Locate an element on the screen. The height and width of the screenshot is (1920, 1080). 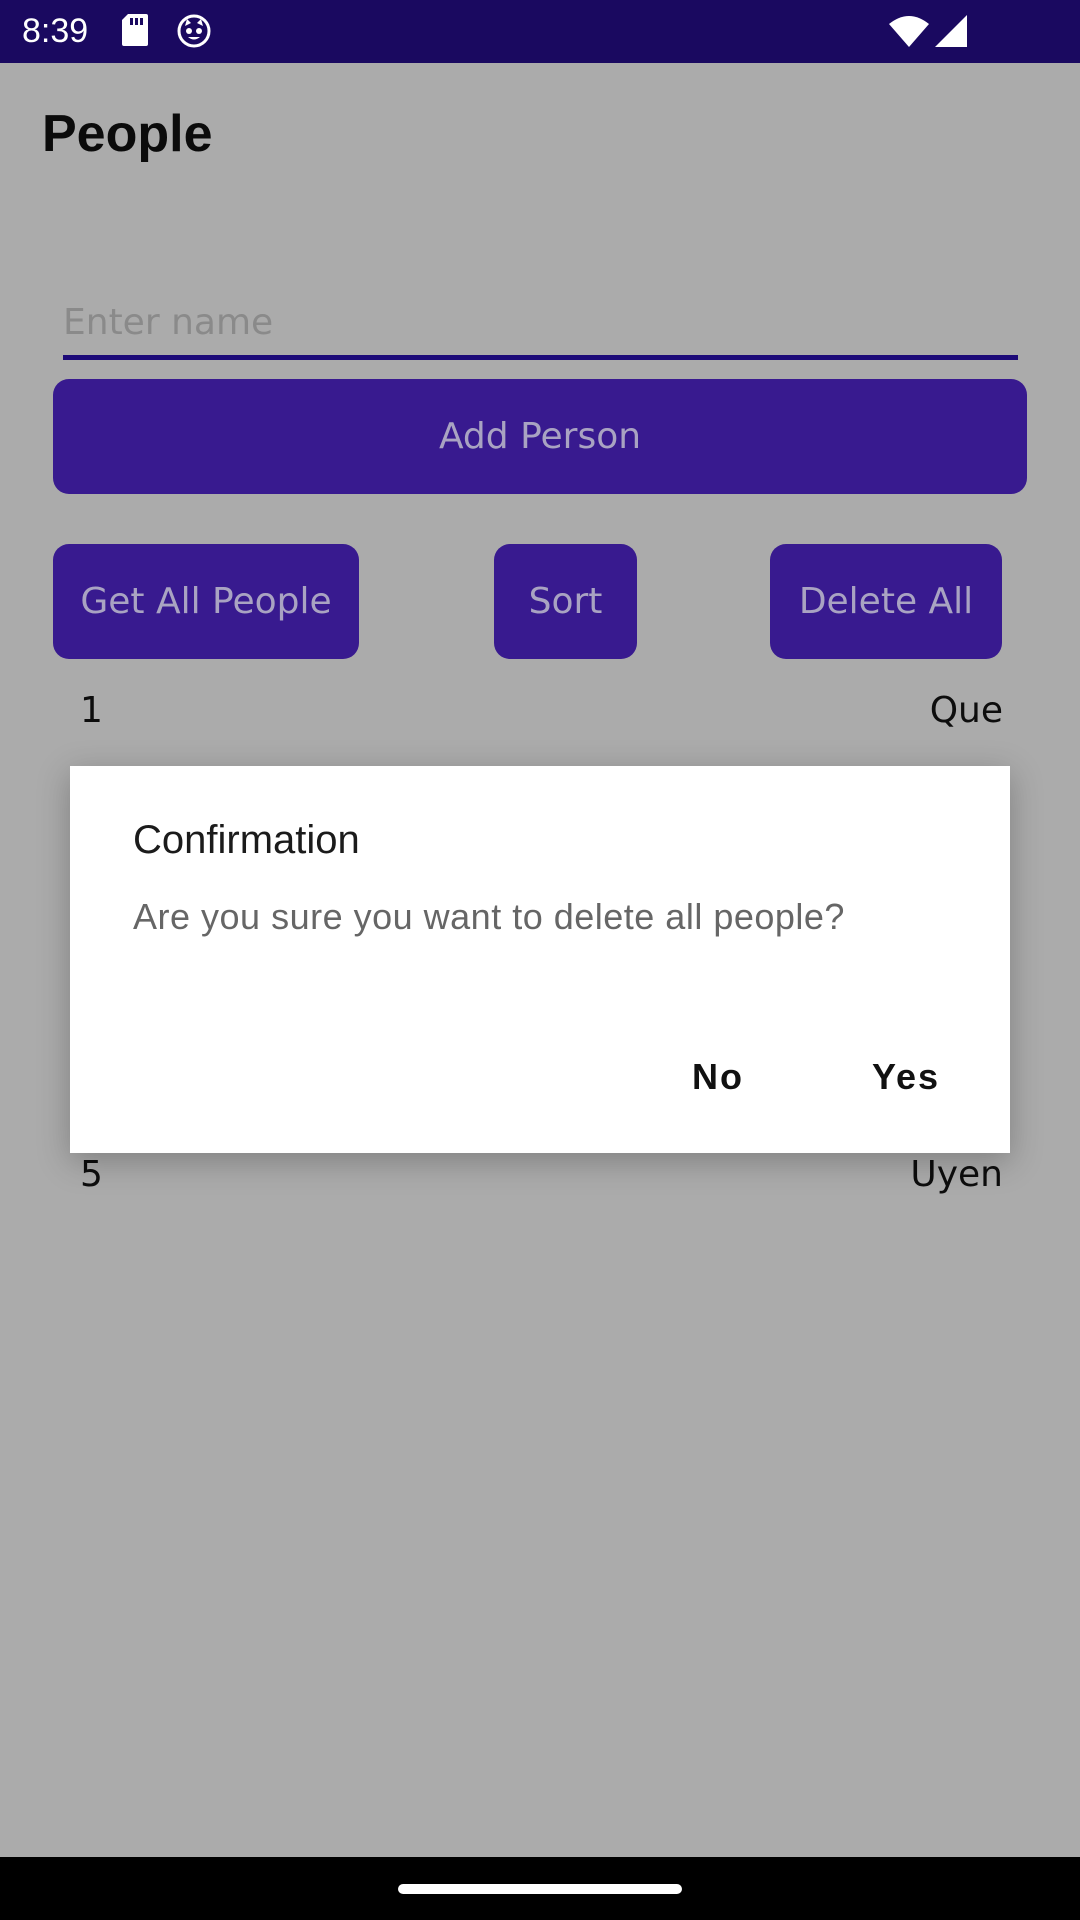
delete-all-button: Delete All is located at coordinates (886, 601).